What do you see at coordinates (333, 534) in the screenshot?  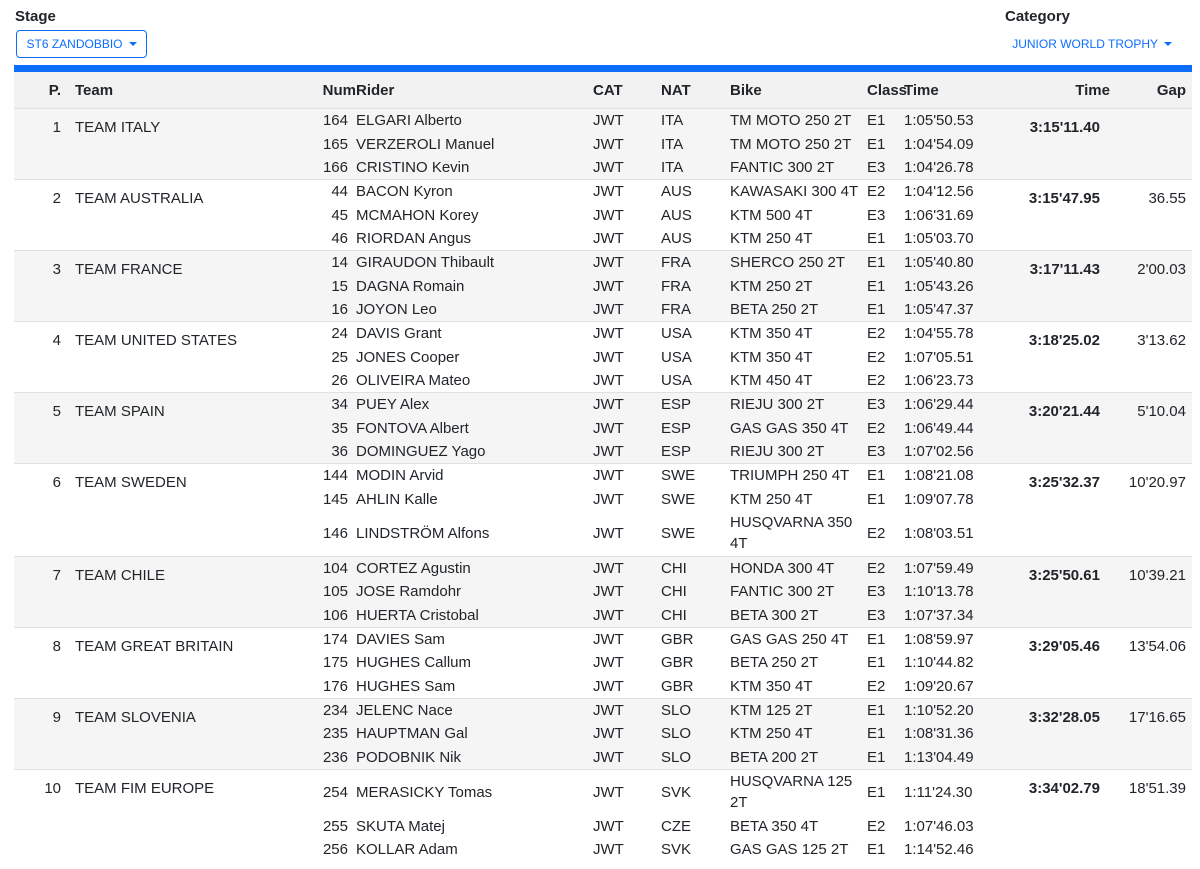 I see `rider-number: 146` at bounding box center [333, 534].